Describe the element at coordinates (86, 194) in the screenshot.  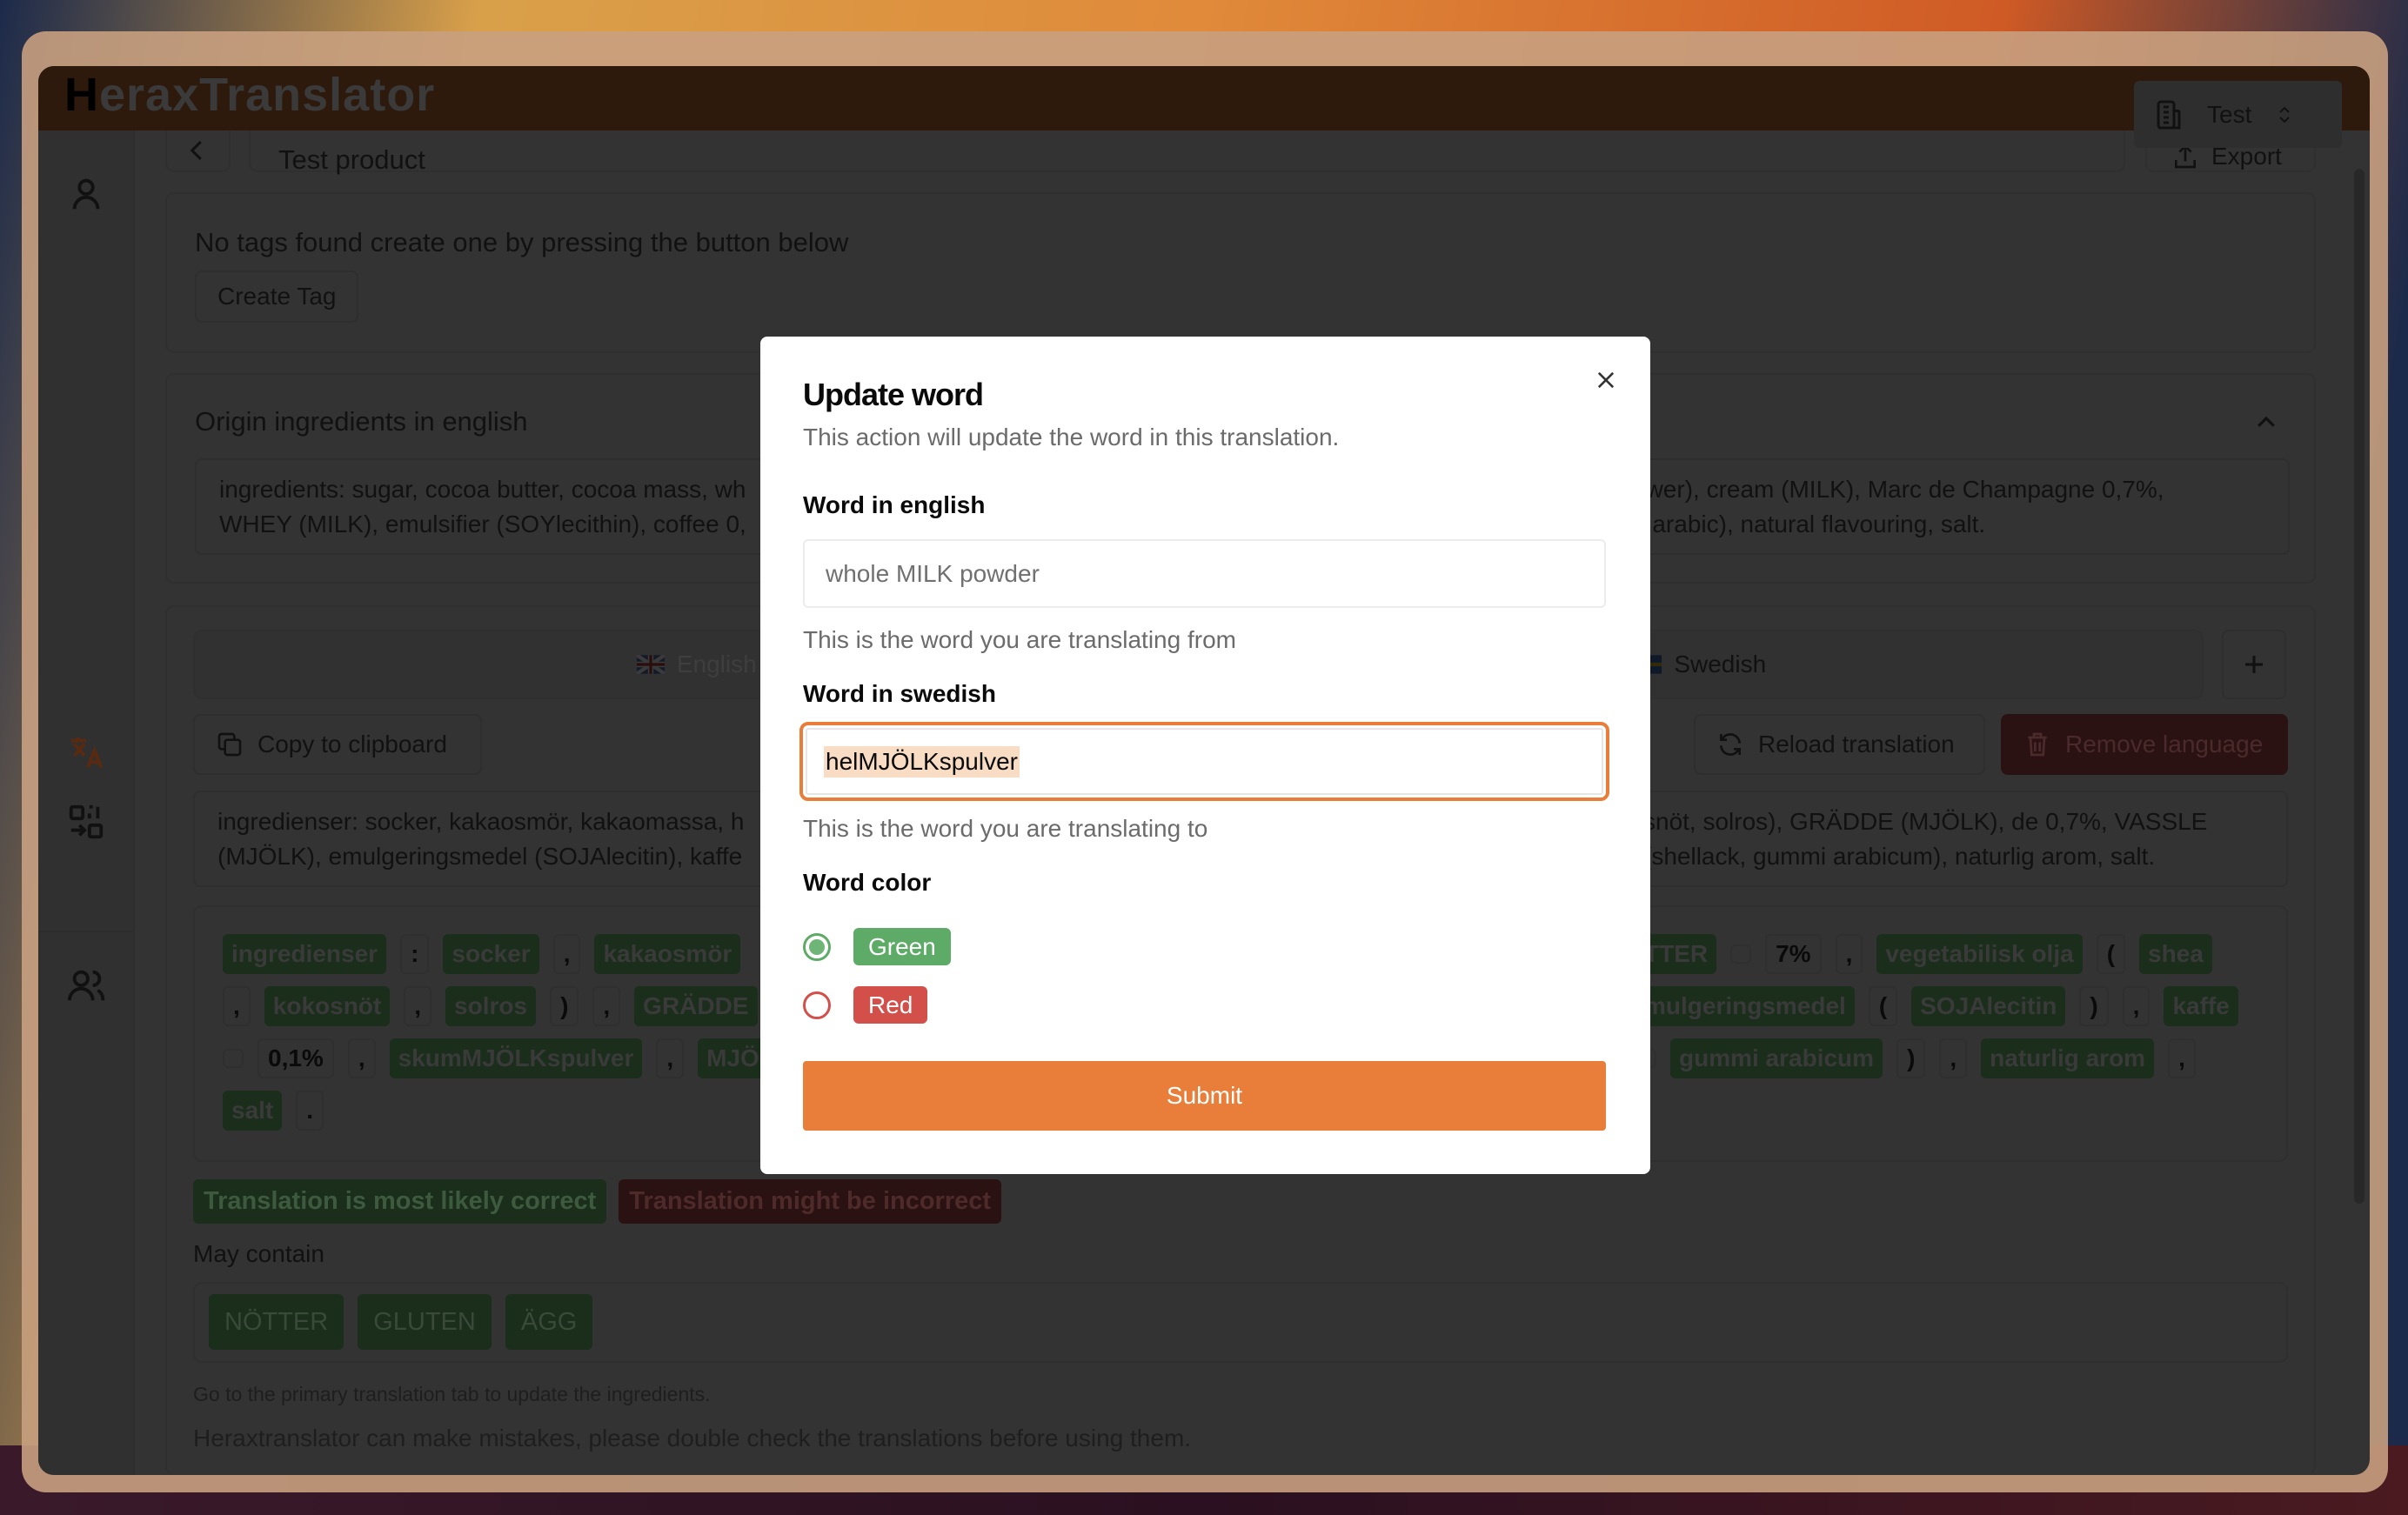
I see `user-icon` at that location.